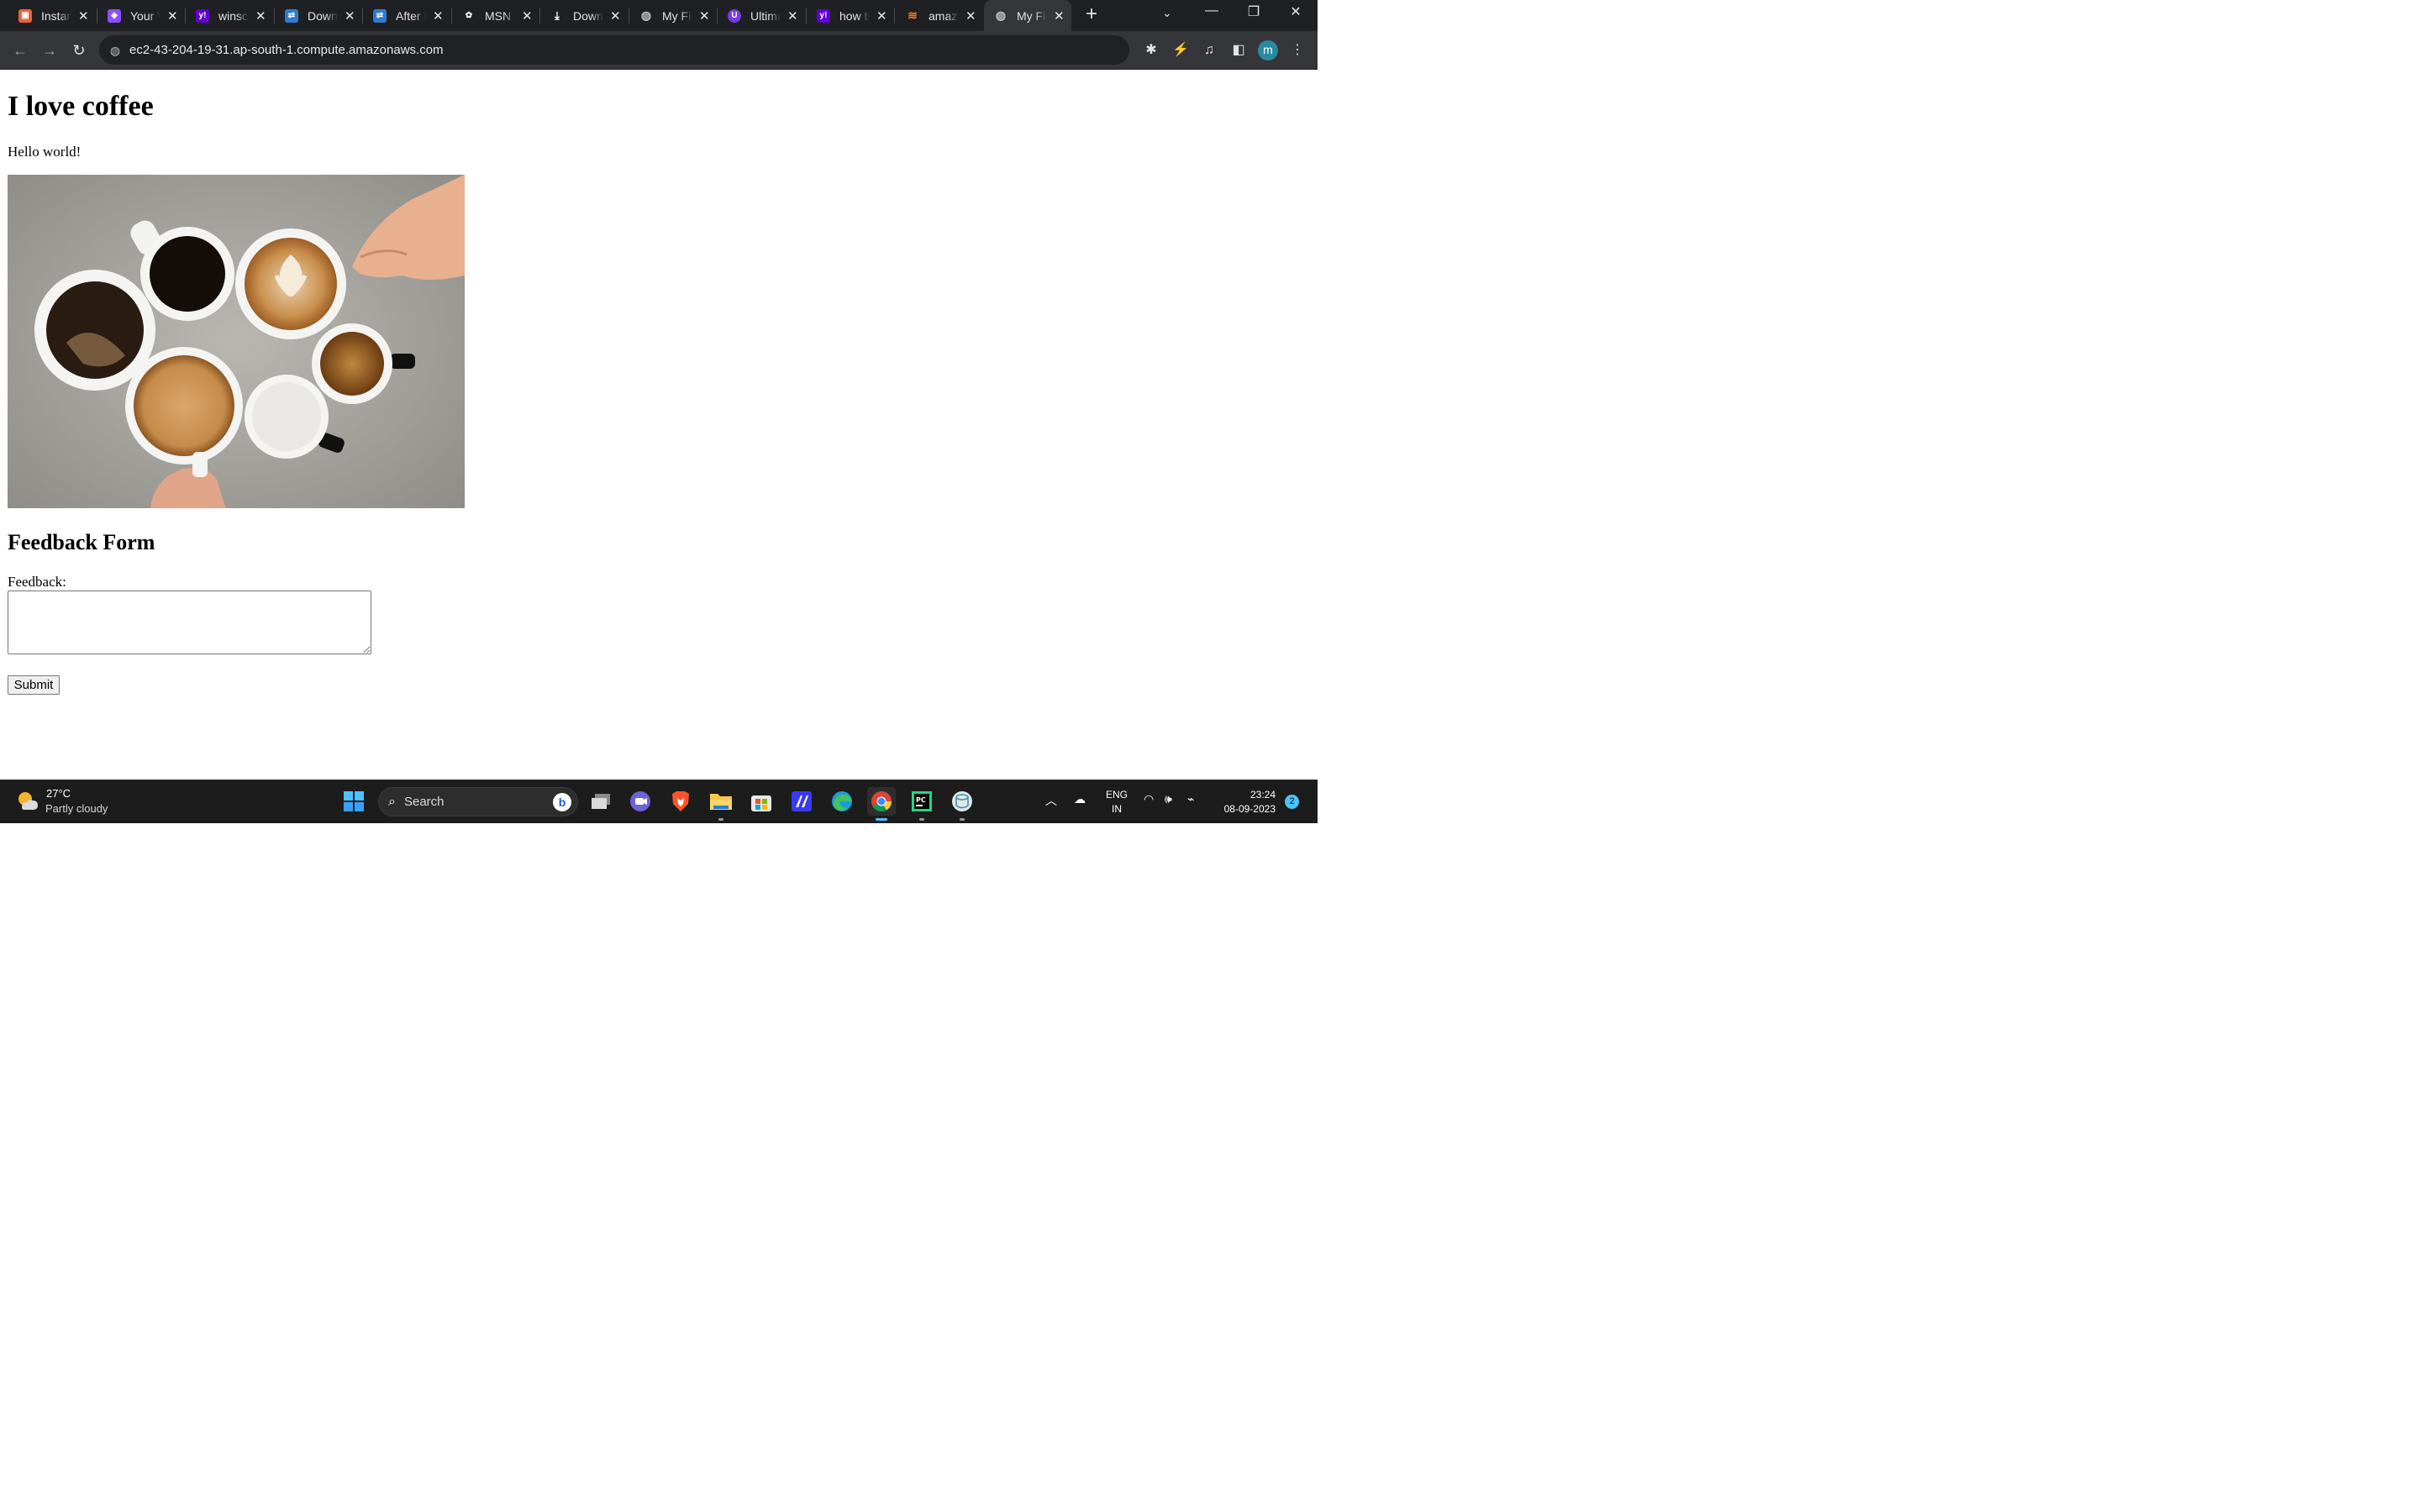 Image resolution: width=2420 pixels, height=1512 pixels. Describe the element at coordinates (1117, 795) in the screenshot. I see `language-line-1: ENG` at that location.